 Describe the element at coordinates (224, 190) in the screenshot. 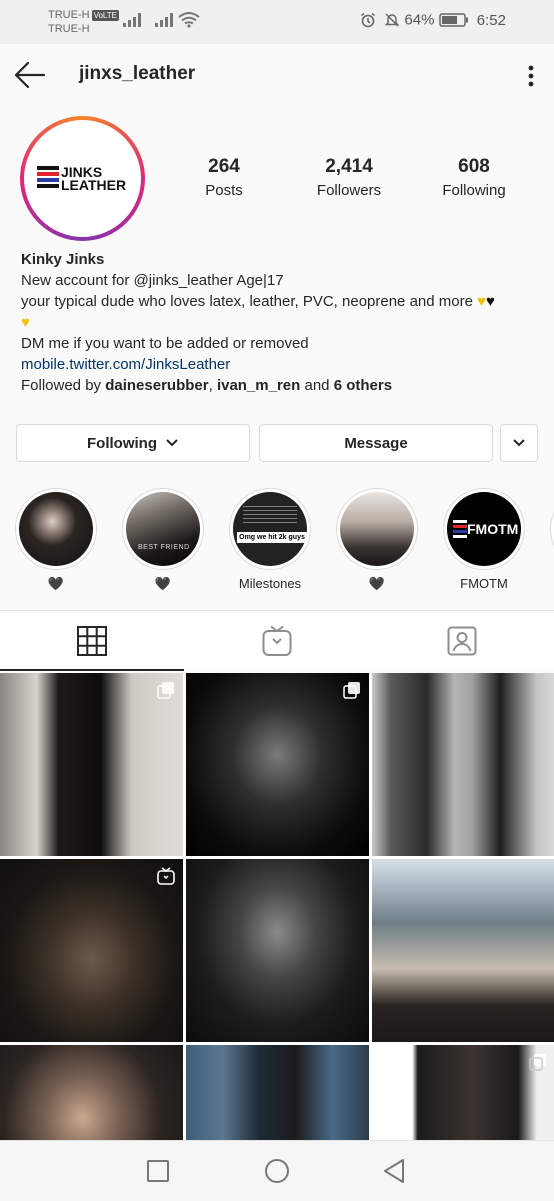

I see `posts-label: Posts` at that location.